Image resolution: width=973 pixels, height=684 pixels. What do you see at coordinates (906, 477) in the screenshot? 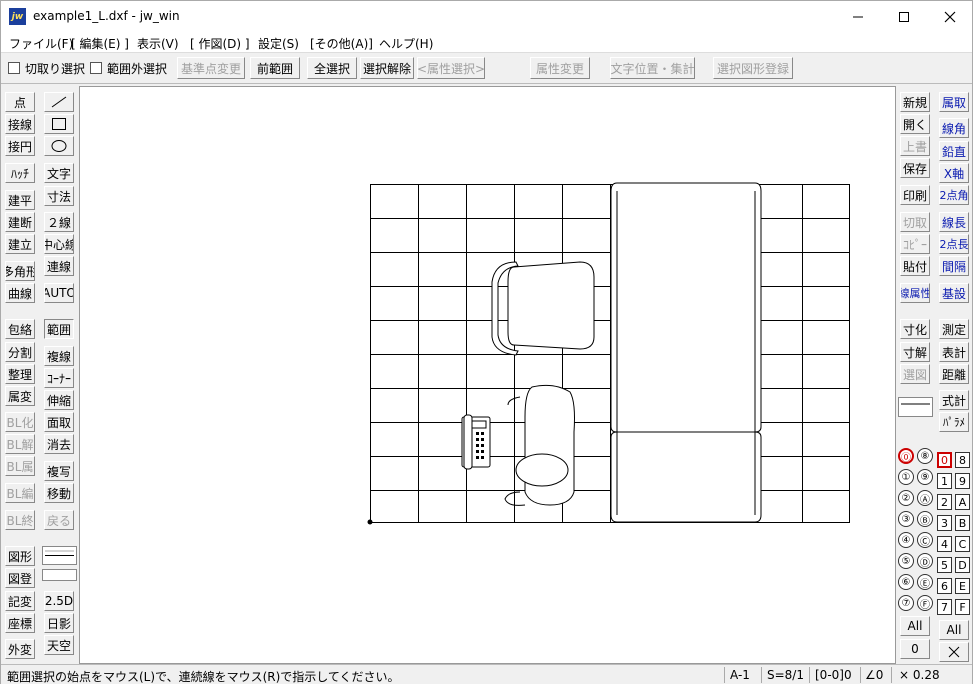
I see `layer-group-1: ①` at bounding box center [906, 477].